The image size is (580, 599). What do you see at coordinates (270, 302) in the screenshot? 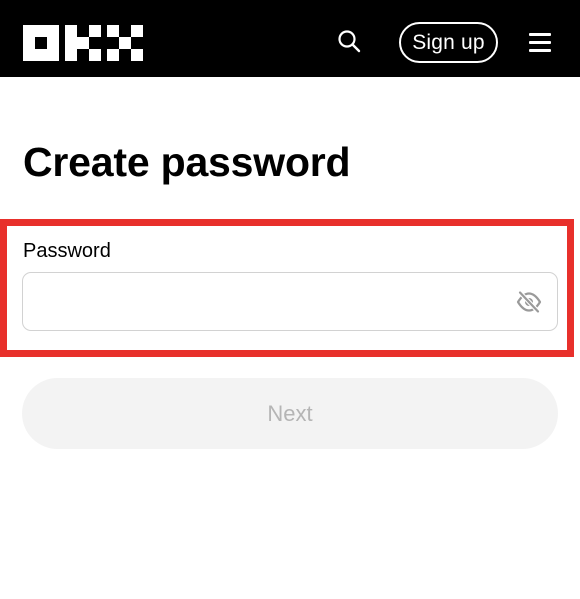
I see `password-input` at bounding box center [270, 302].